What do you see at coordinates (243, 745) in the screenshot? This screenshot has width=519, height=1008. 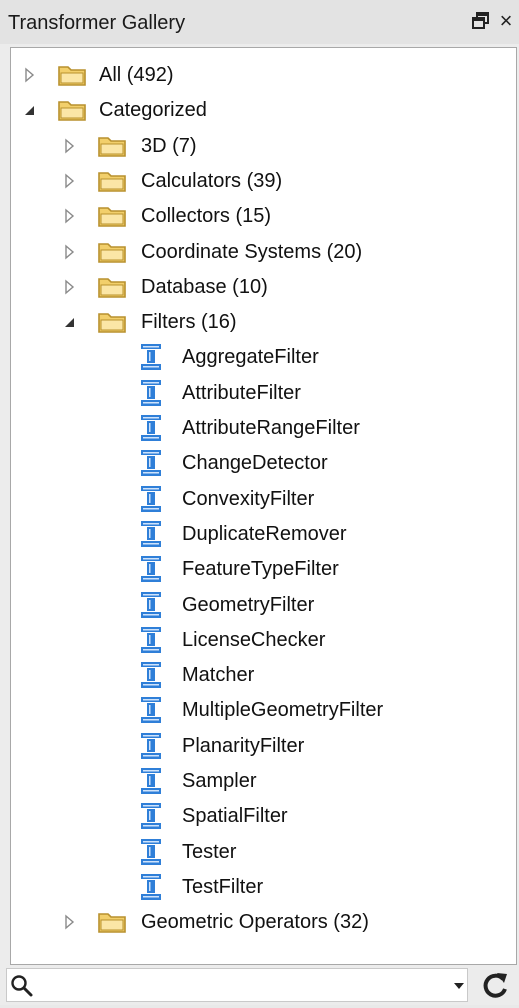 I see `tree-item-label: PlanarityFilter` at bounding box center [243, 745].